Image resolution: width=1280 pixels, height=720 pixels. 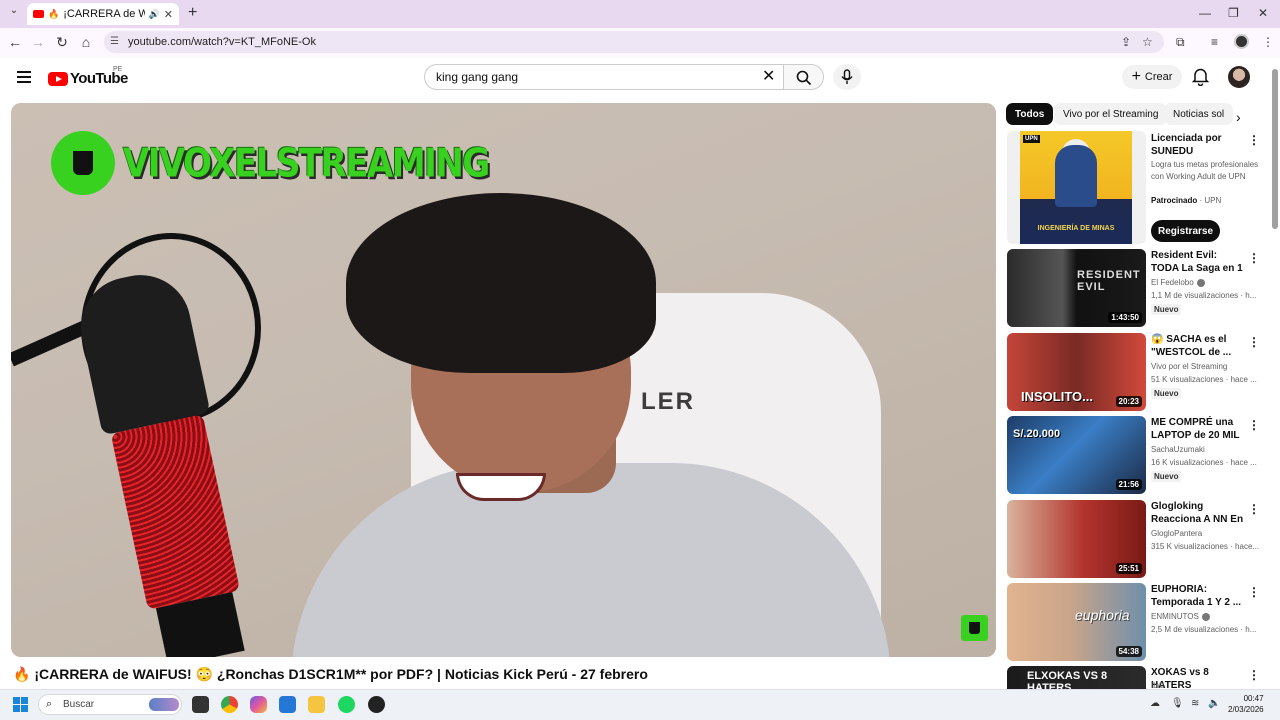 I want to click on network-icon: ☁, so click(x=1155, y=703).